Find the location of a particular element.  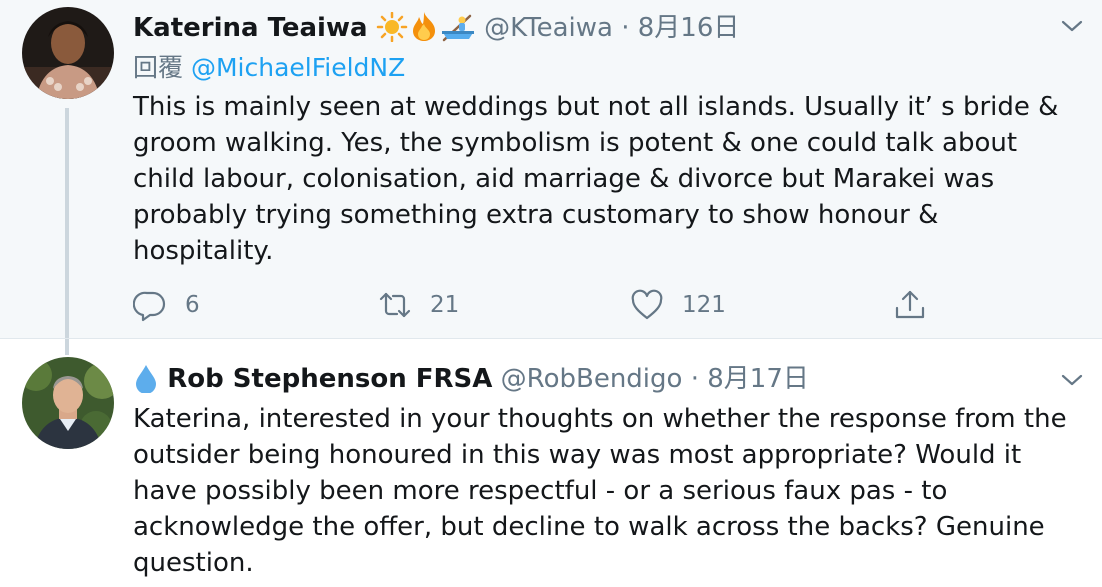

reply-button: 6 is located at coordinates (166, 305).